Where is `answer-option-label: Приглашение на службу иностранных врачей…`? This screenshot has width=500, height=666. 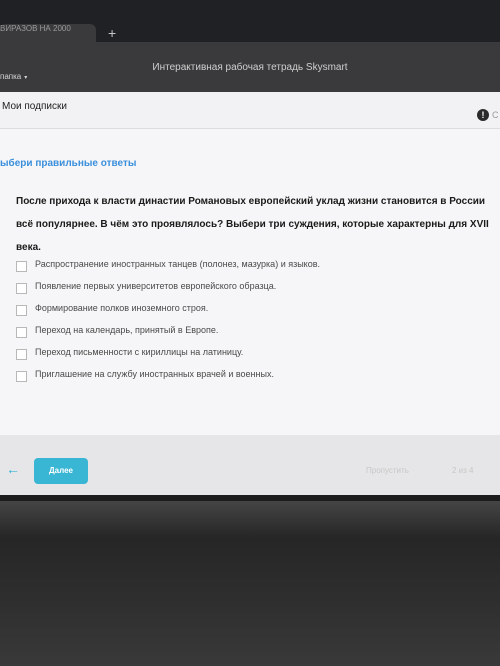
answer-option-label: Приглашение на службу иностранных врачей… is located at coordinates (154, 374).